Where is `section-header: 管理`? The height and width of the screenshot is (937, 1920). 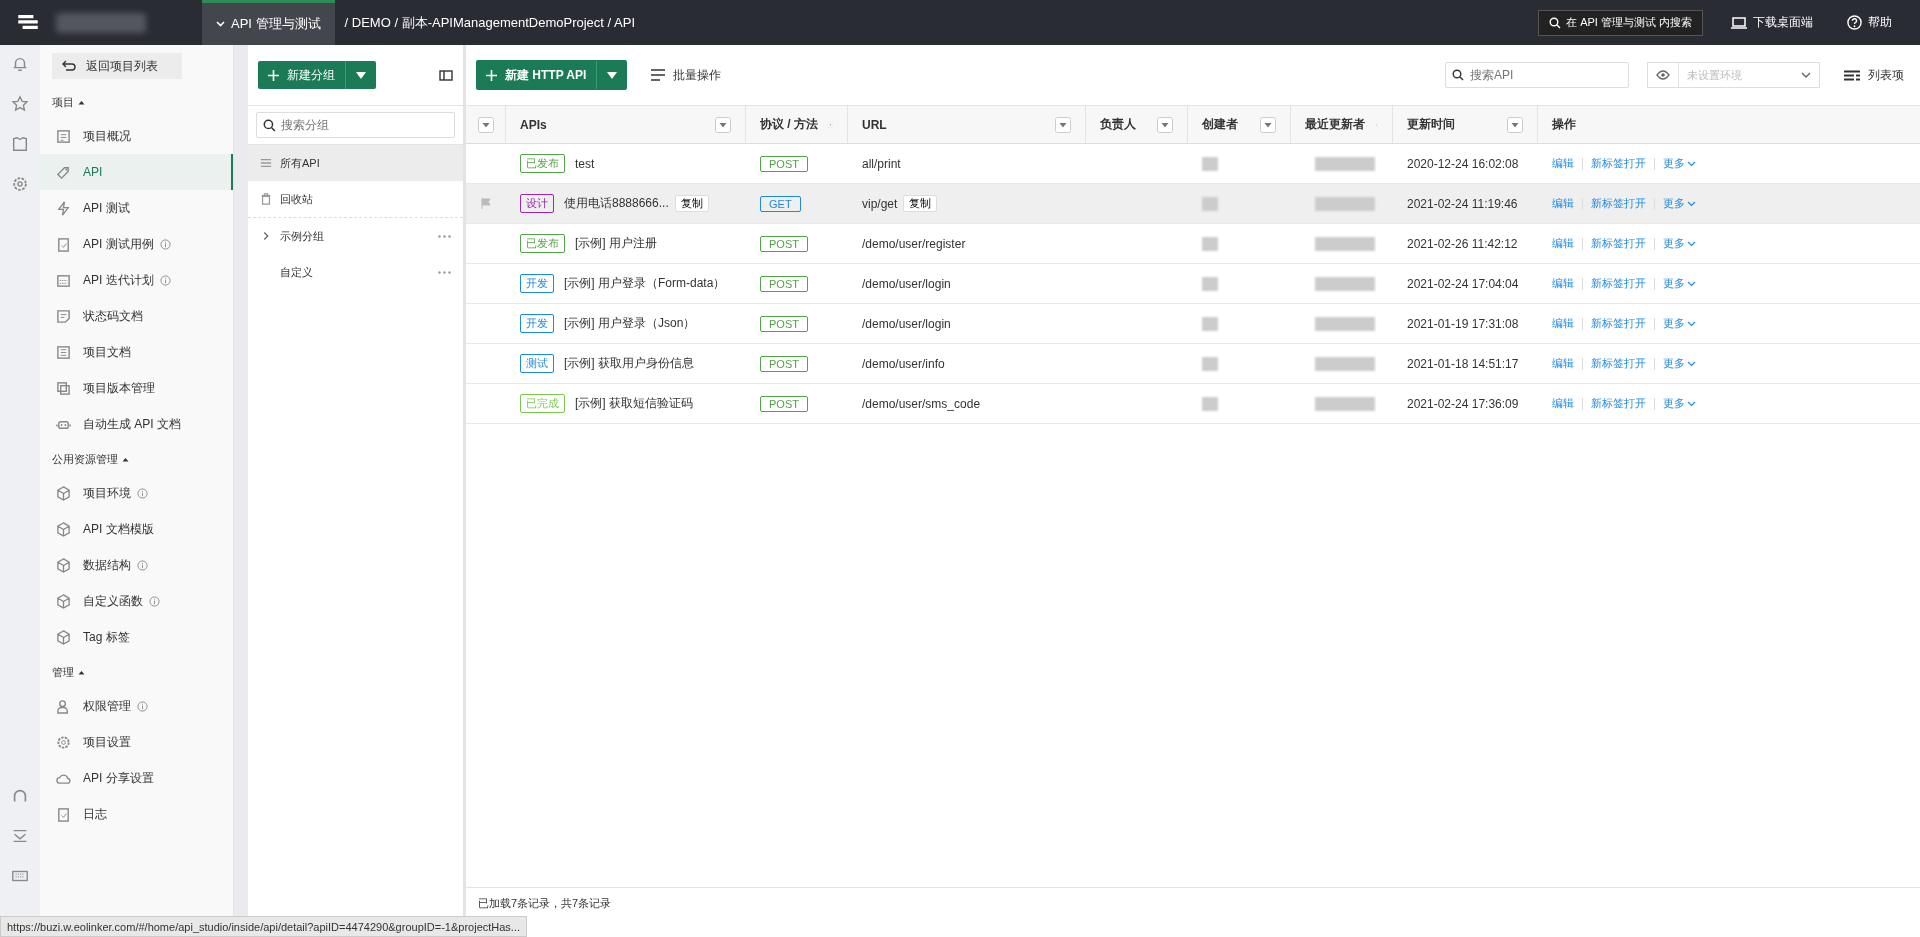 section-header: 管理 is located at coordinates (136, 671).